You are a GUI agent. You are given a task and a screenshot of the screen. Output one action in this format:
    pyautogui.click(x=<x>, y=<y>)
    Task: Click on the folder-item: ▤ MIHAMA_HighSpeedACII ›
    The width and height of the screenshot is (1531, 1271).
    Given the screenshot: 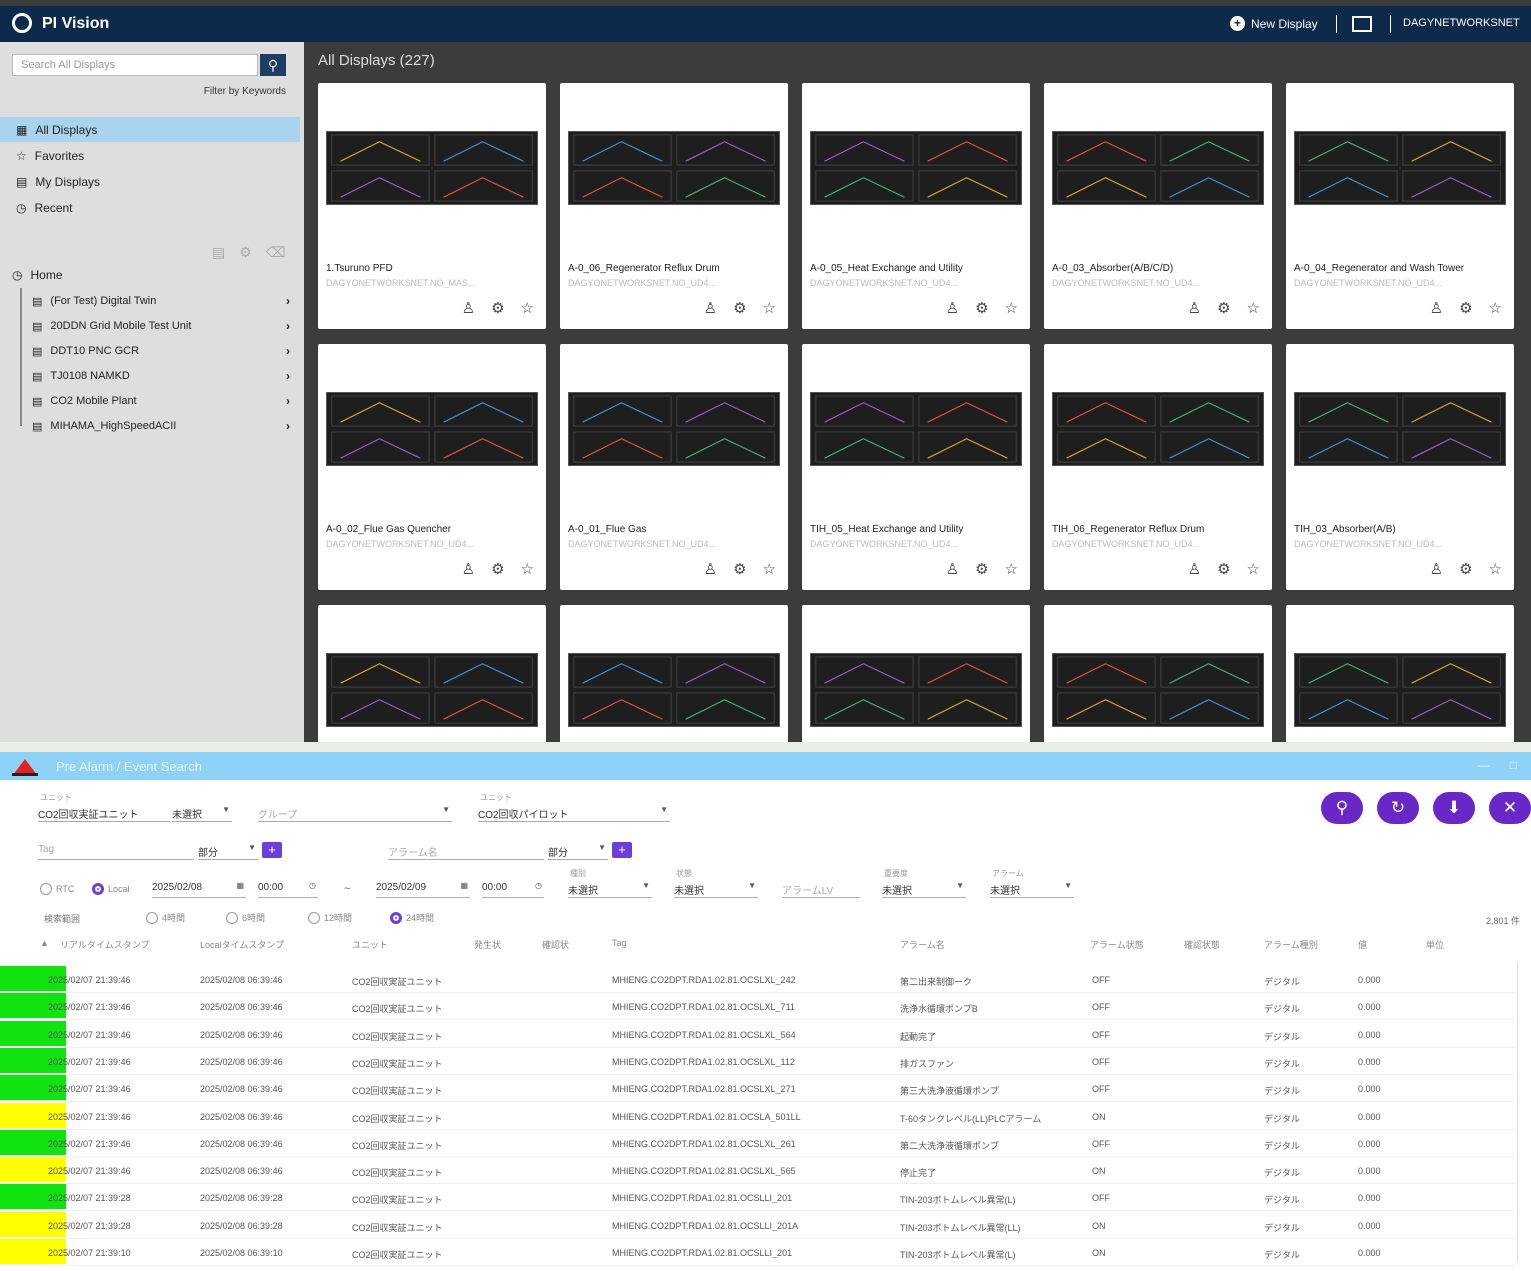 What is the action you would take?
    pyautogui.click(x=161, y=426)
    